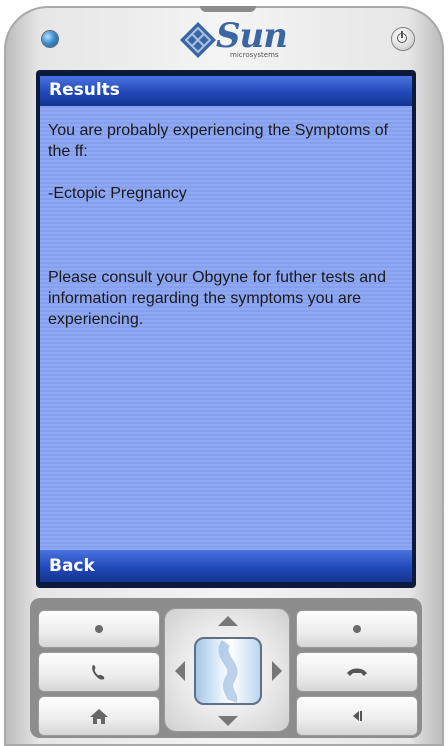  I want to click on dpad-select-button, so click(228, 671).